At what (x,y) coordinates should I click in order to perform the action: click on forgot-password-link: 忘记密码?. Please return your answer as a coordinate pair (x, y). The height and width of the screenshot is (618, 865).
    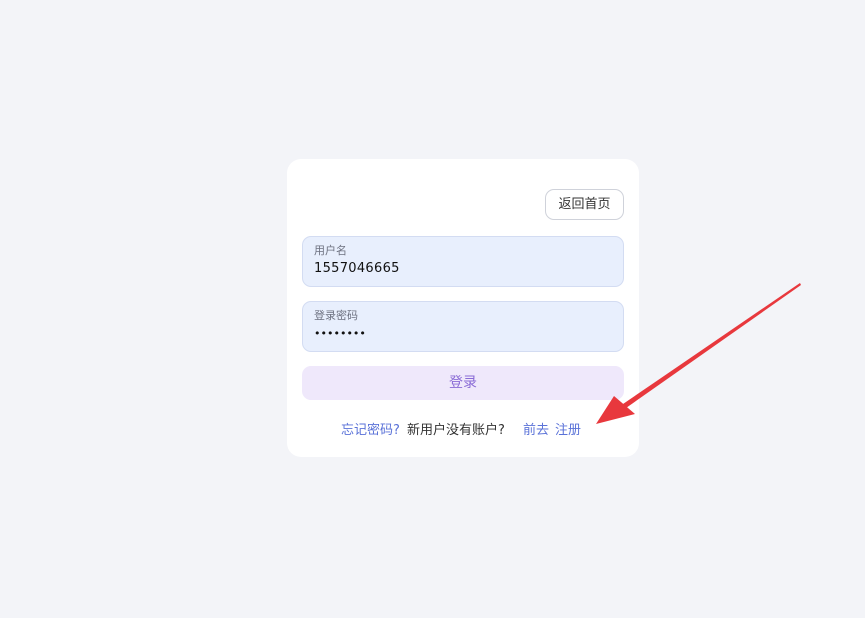
    Looking at the image, I should click on (370, 431).